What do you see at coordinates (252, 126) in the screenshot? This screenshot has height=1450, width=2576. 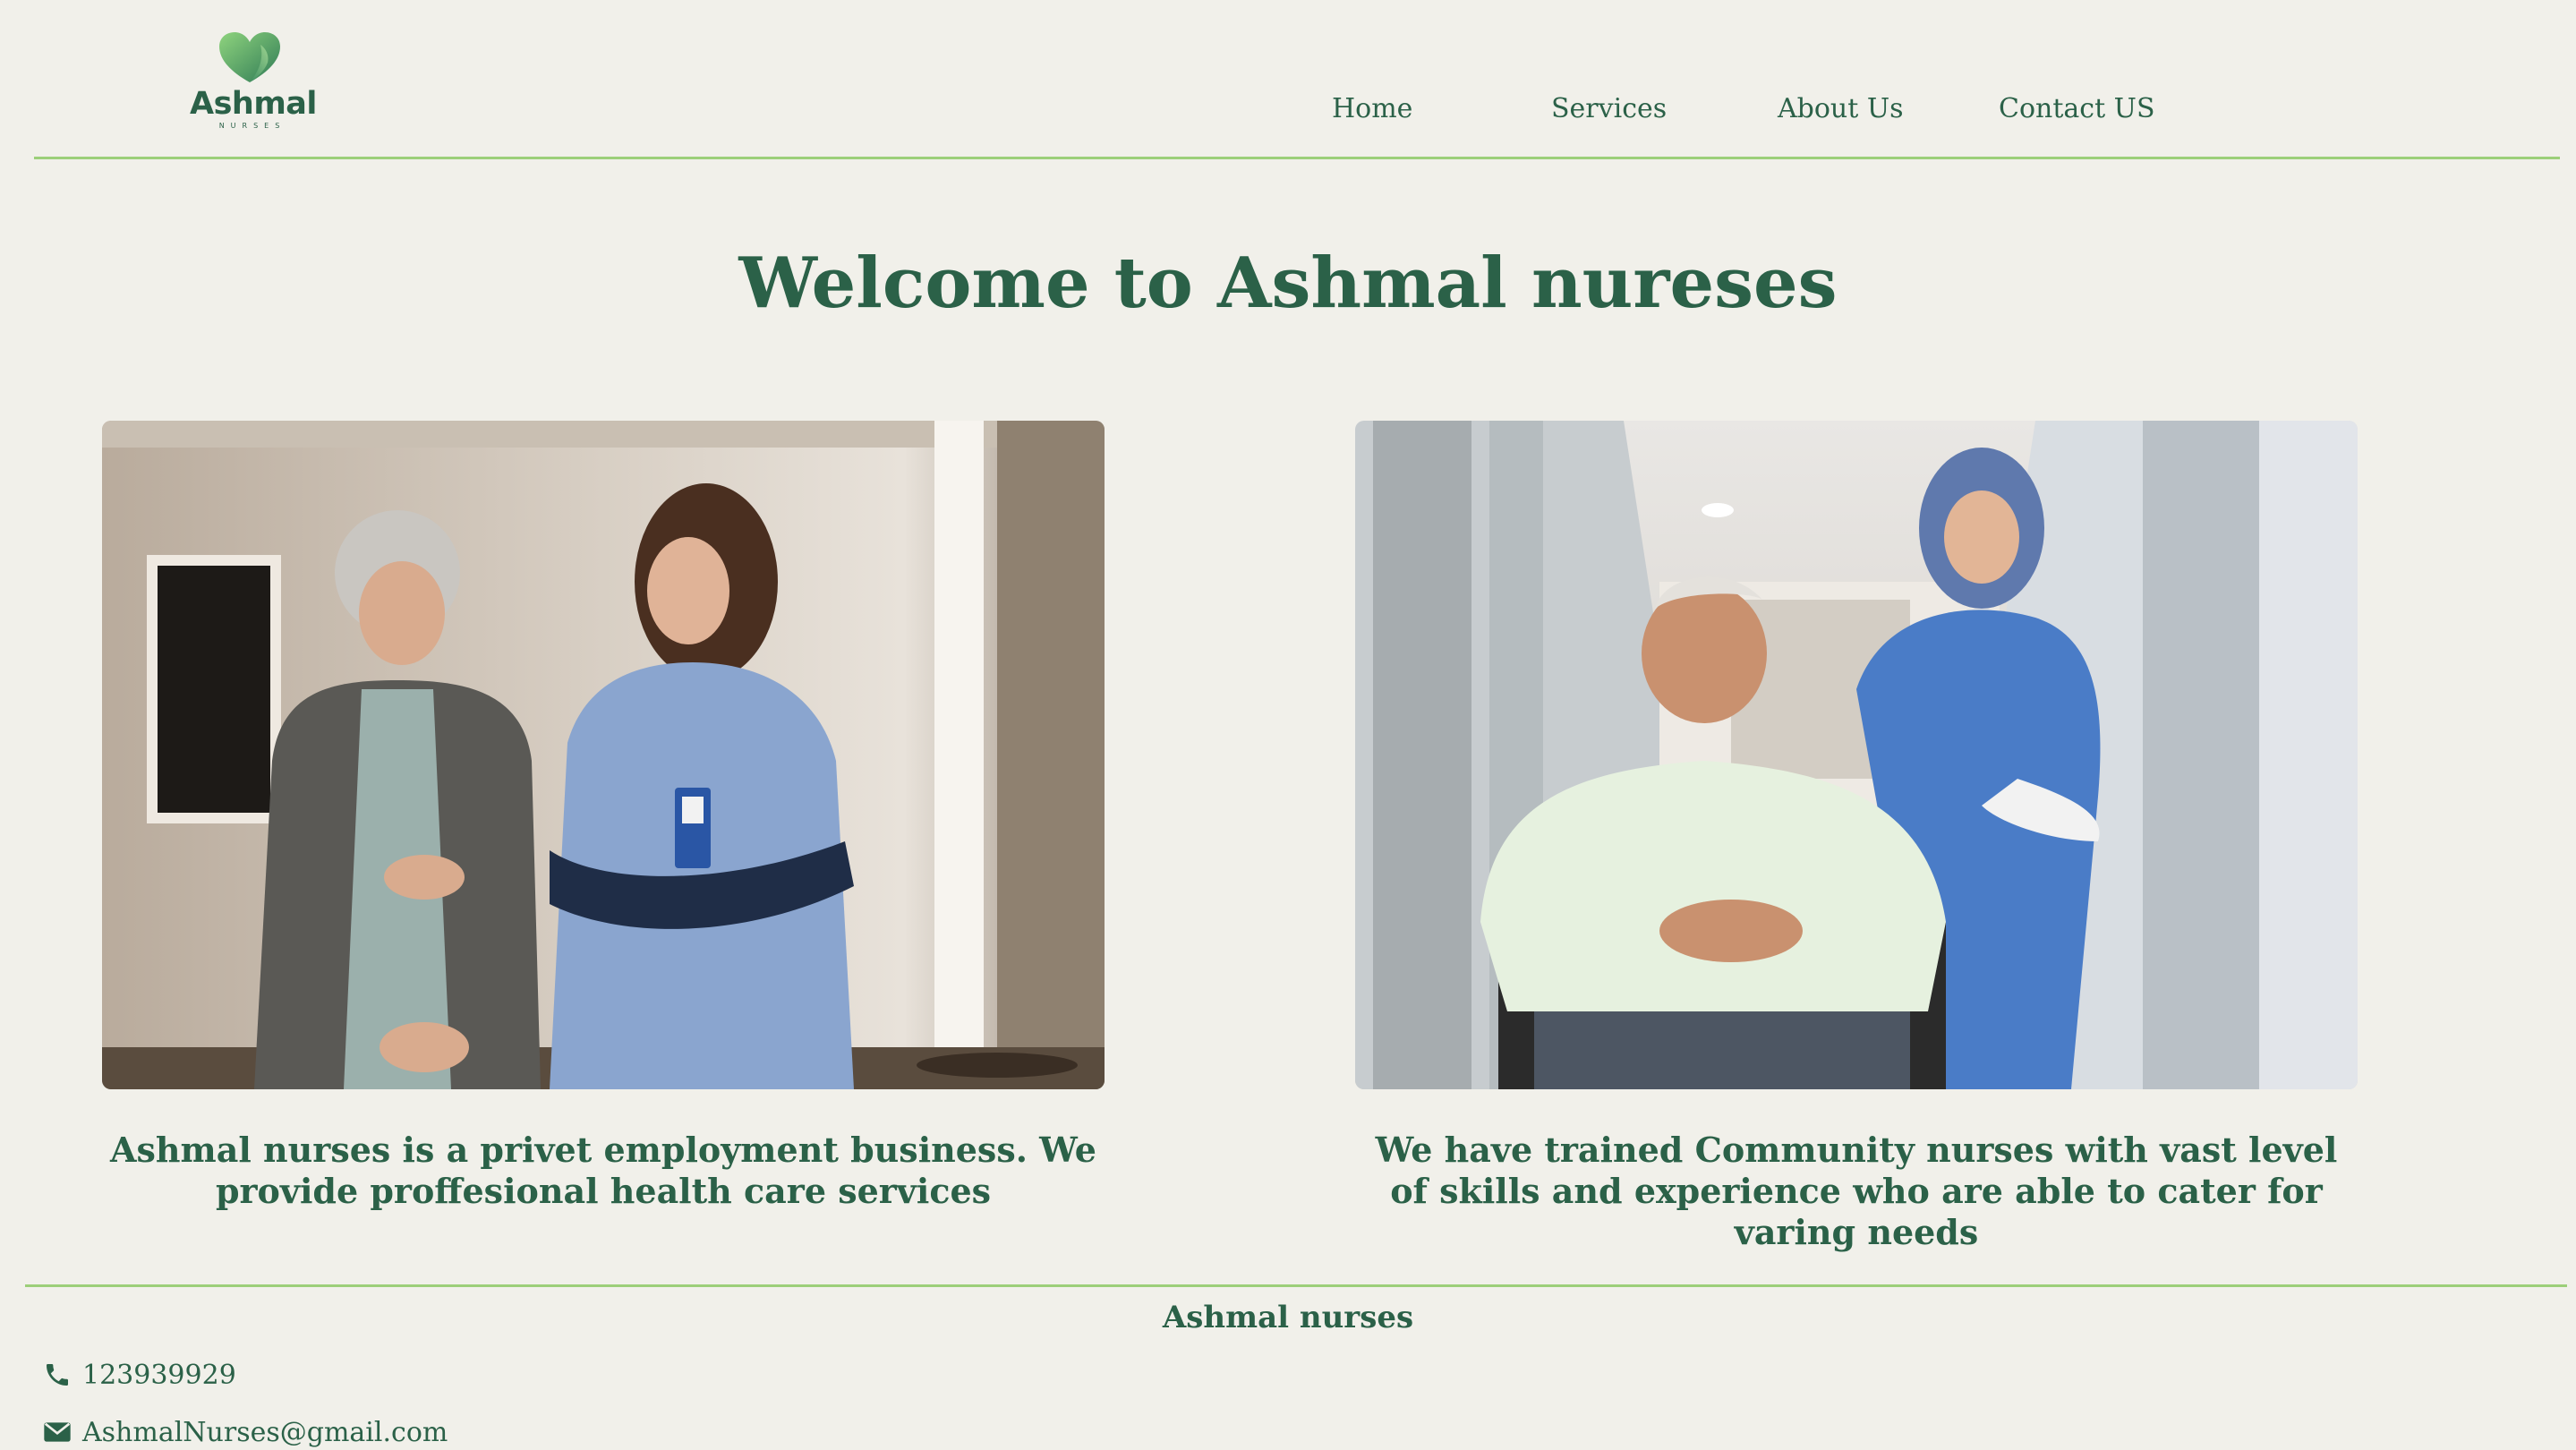 I see `logo-tagline: NURSES` at bounding box center [252, 126].